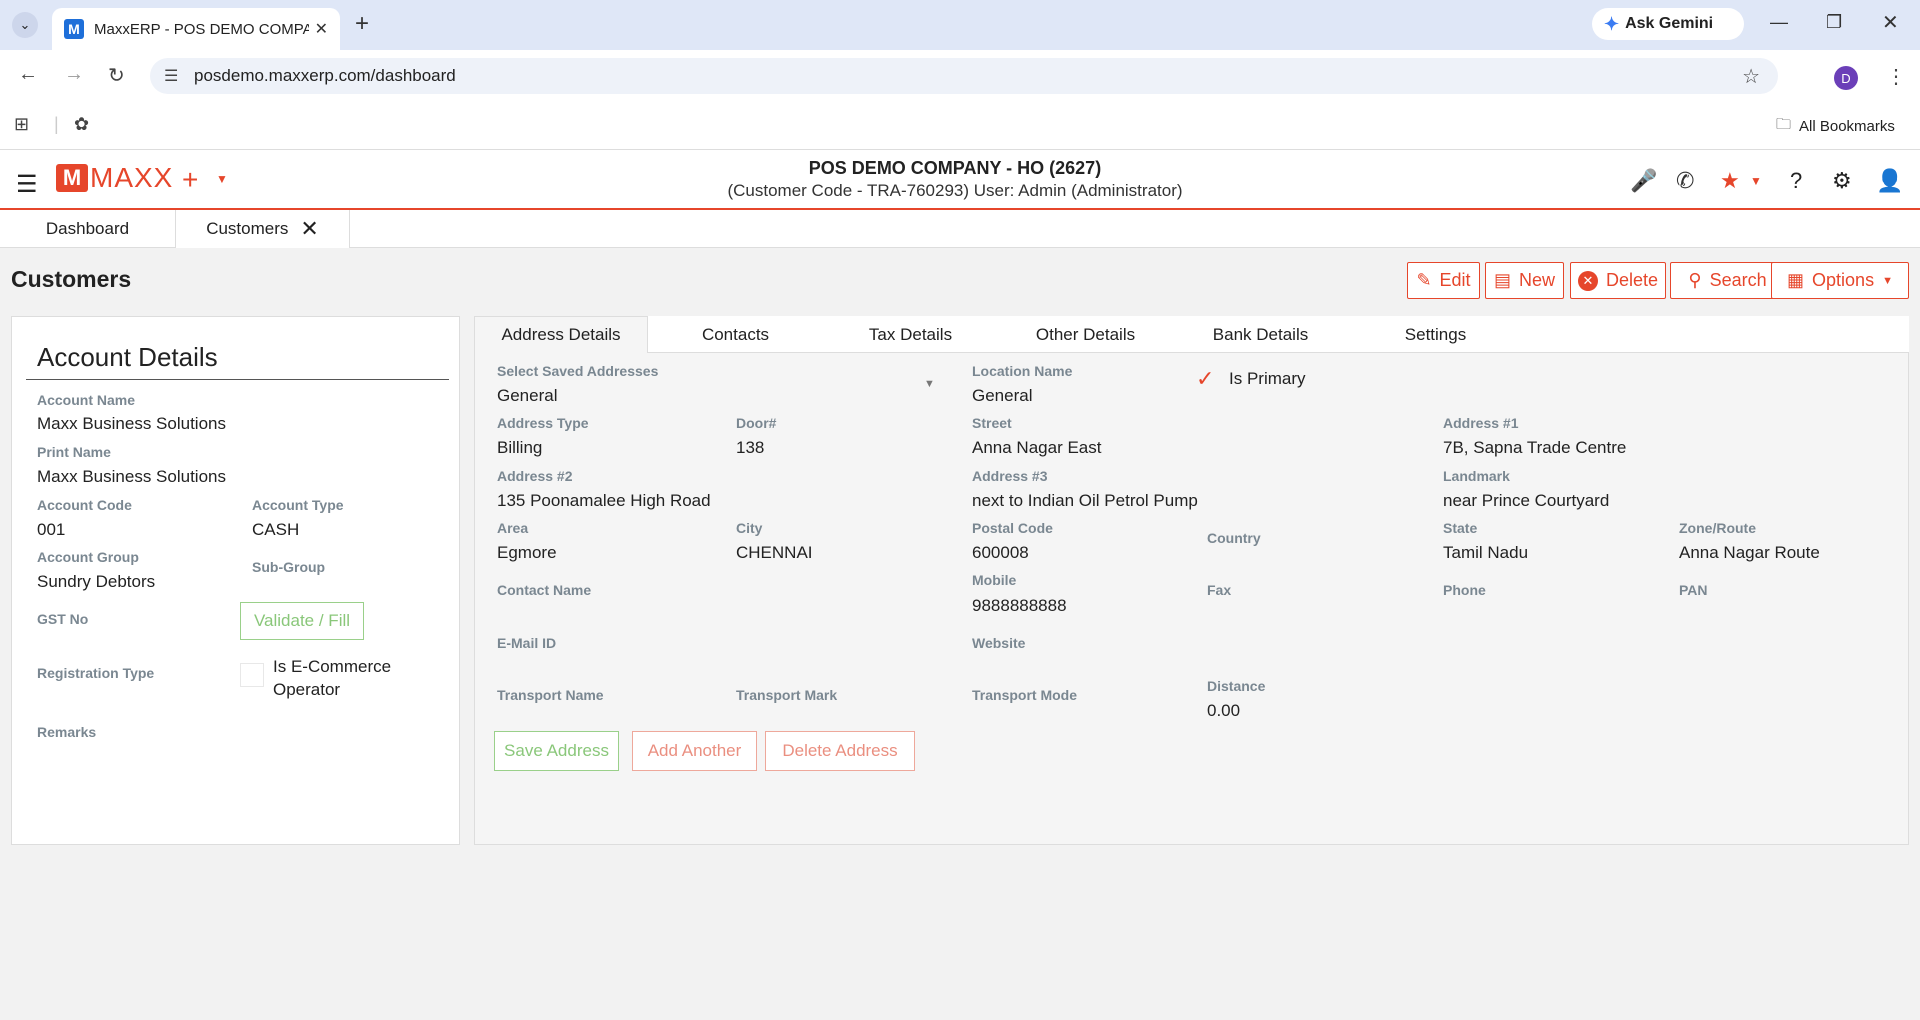  Describe the element at coordinates (325, 75) in the screenshot. I see `url-text: posdemo.maxxerp.com/dashboard` at that location.